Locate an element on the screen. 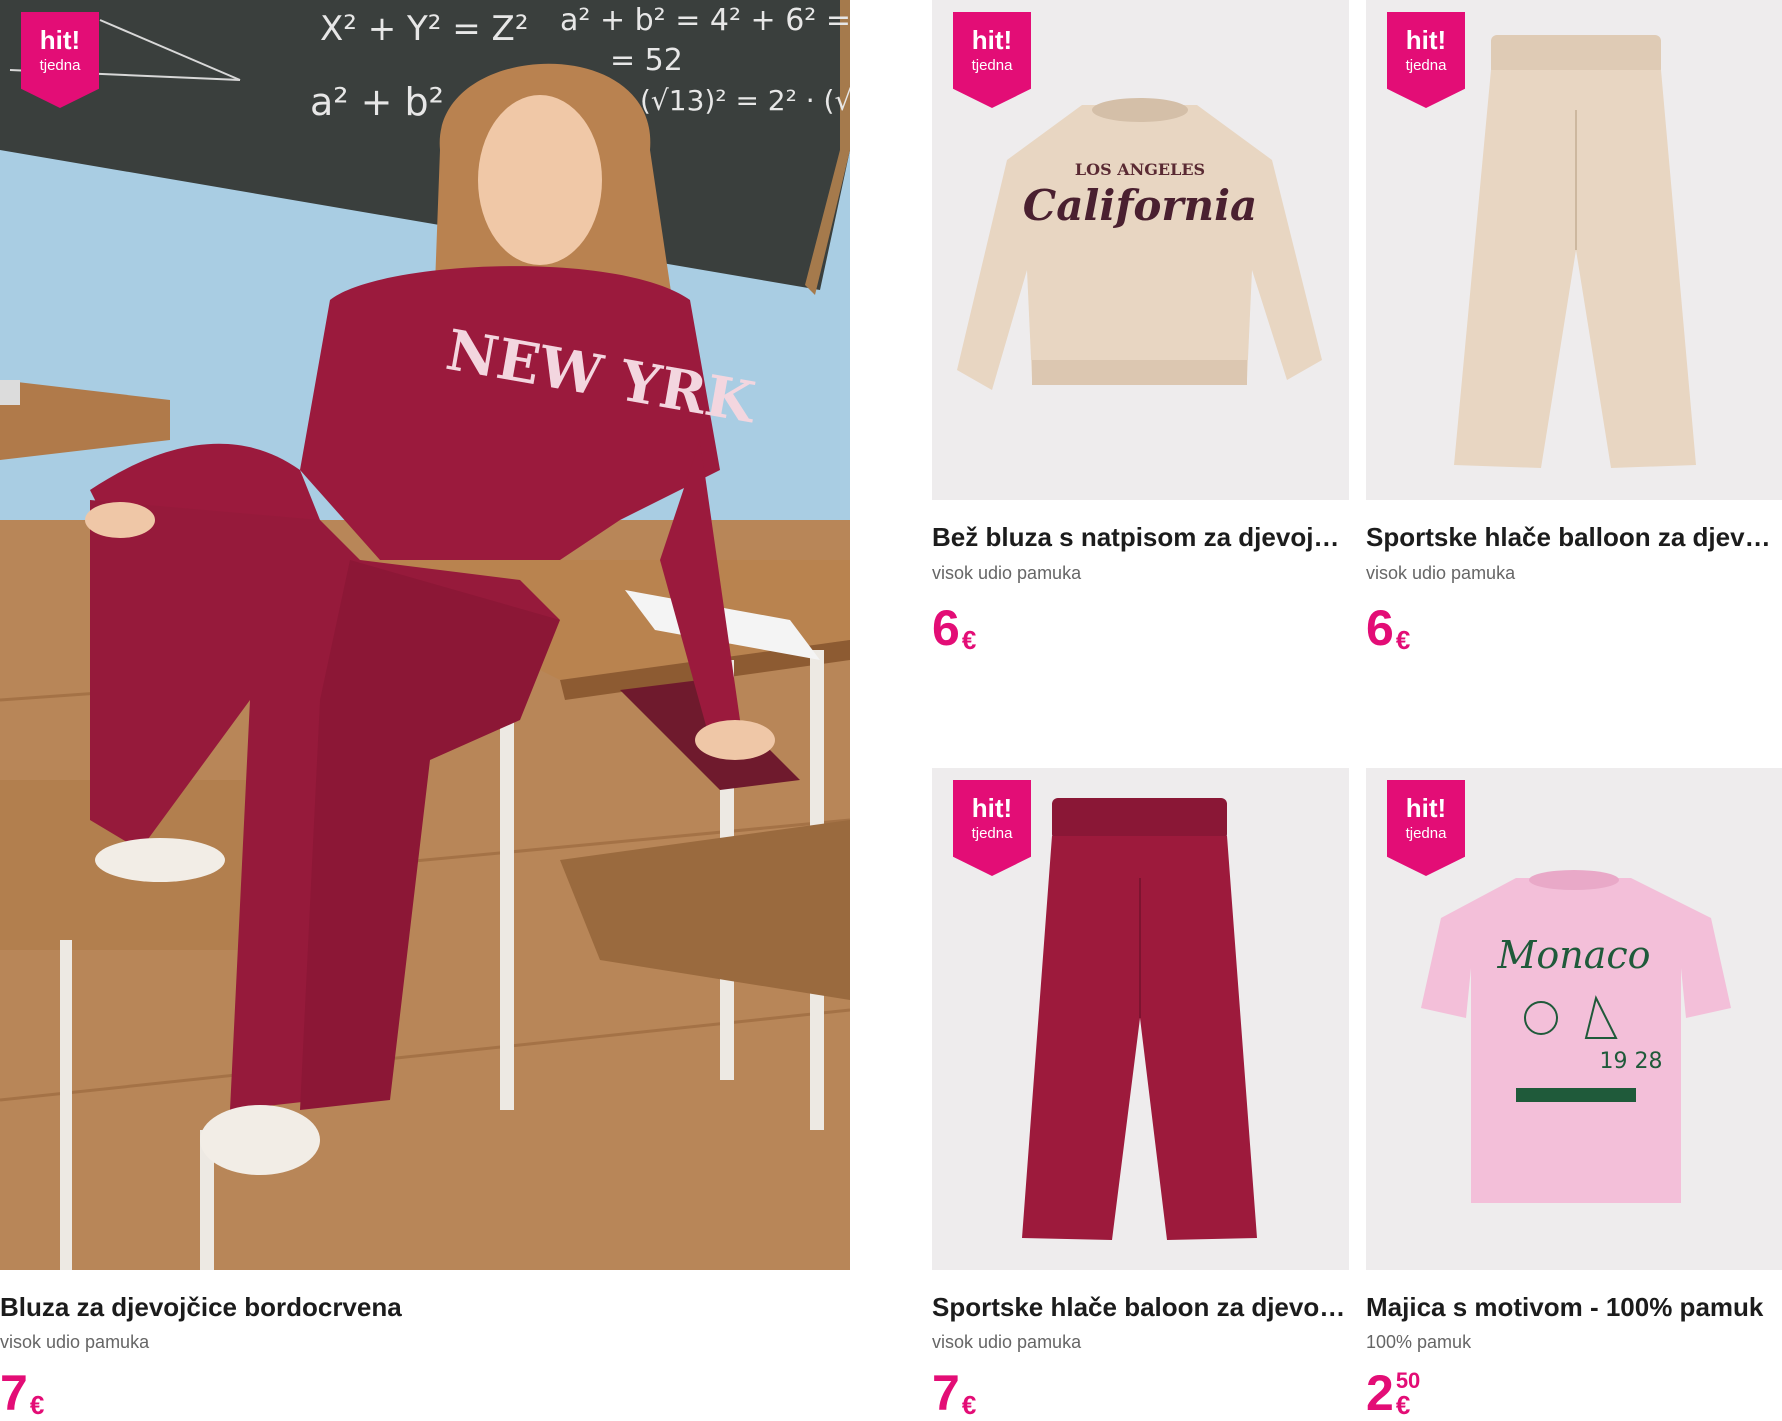 The image size is (1782, 1421). product-image: LOS ANGELES California hit! tjedna is located at coordinates (1140, 250).